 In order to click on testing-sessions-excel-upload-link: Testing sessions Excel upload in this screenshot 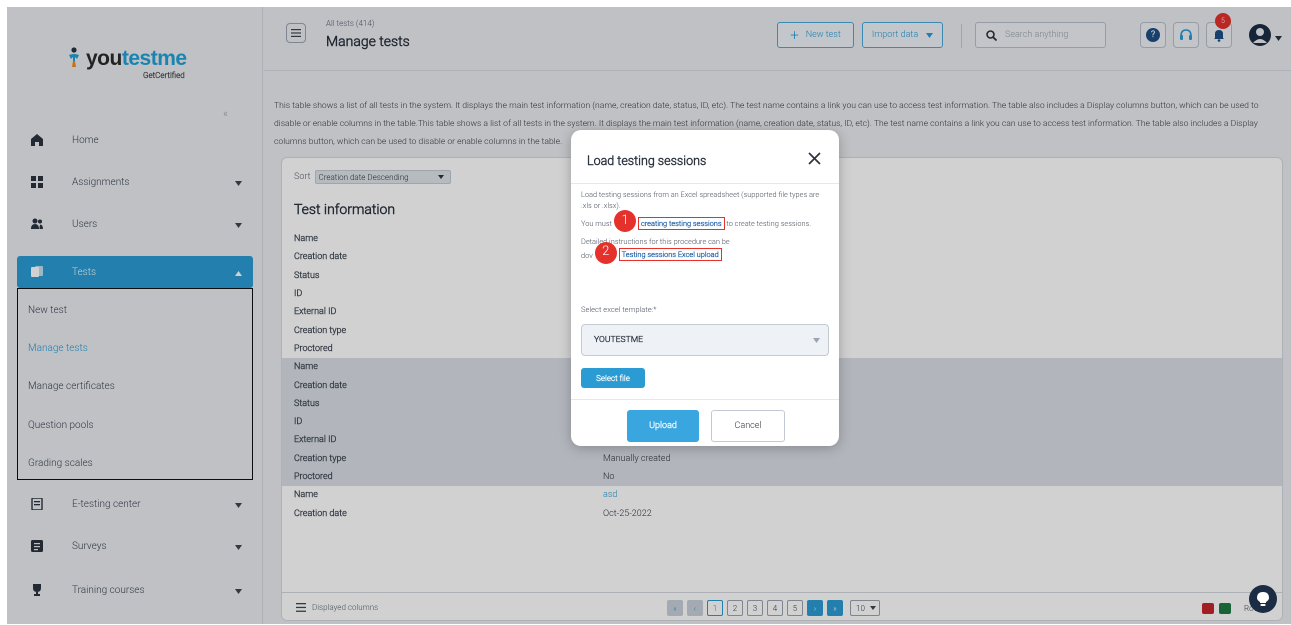, I will do `click(670, 255)`.